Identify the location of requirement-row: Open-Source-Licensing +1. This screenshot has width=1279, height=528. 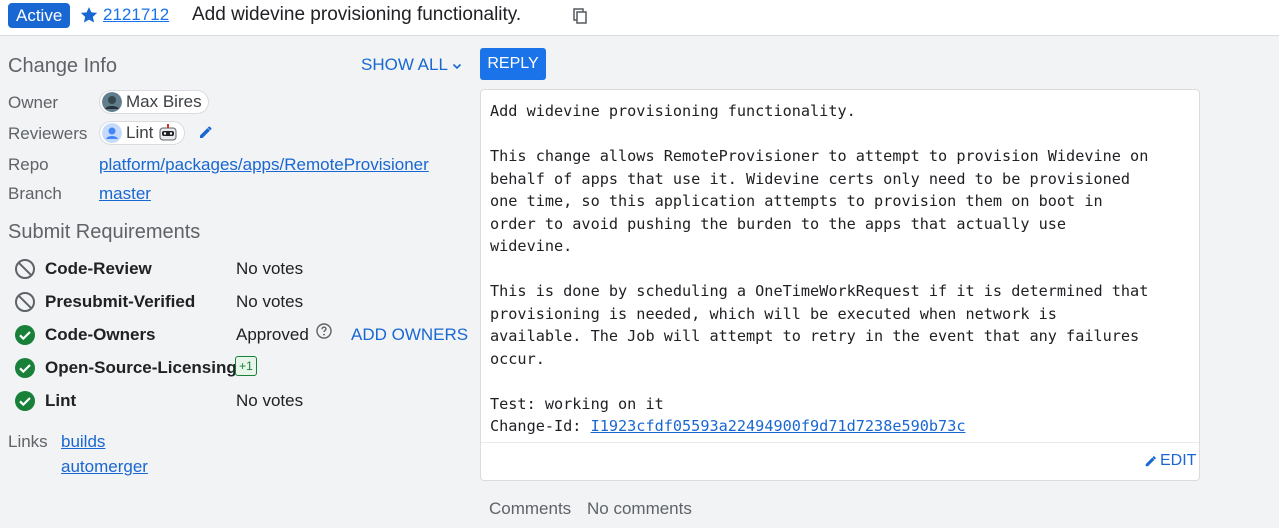
(244, 368).